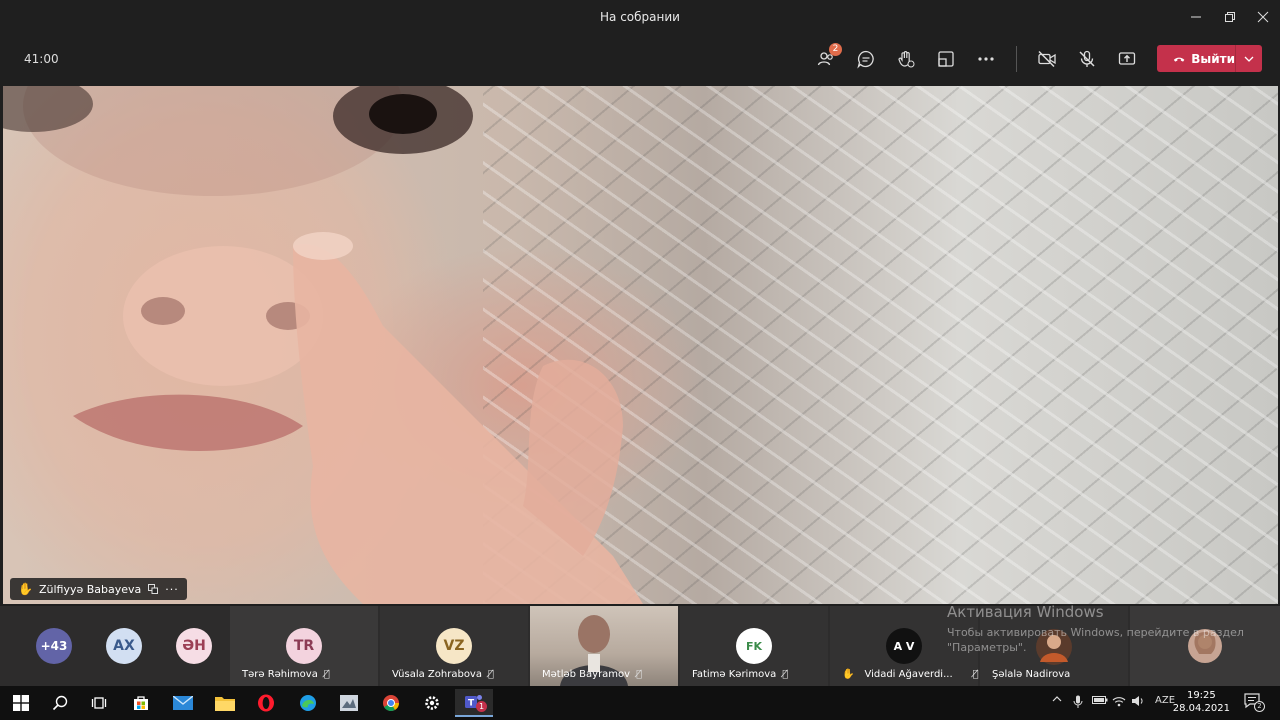  I want to click on task-view-icon, so click(99, 703).